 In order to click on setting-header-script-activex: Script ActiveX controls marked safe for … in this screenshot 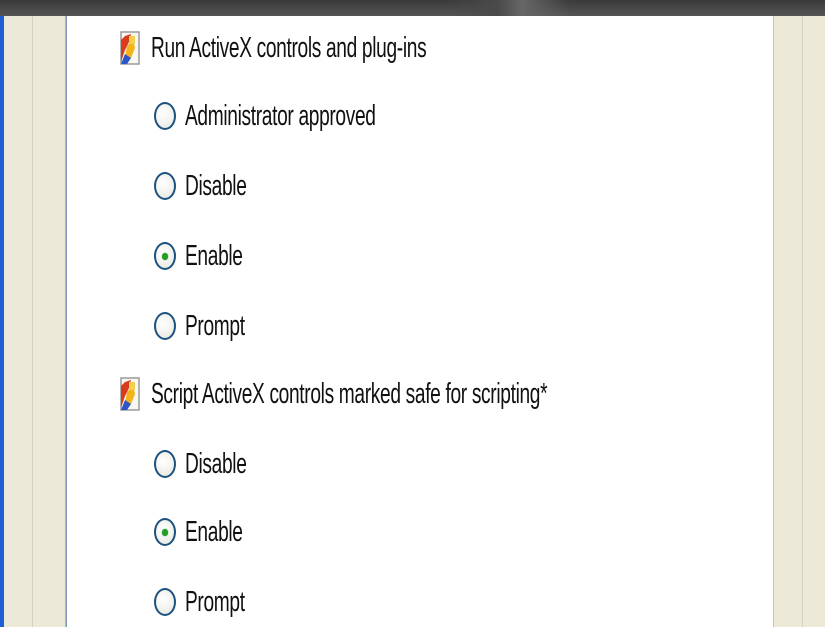, I will do `click(433, 394)`.